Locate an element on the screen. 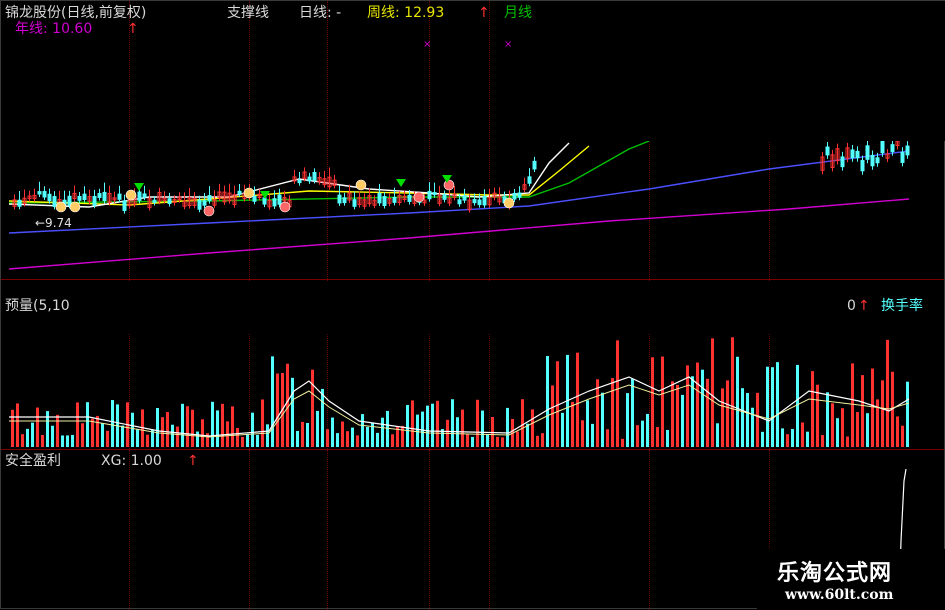  volume-up-arrow: ↑ is located at coordinates (864, 306).